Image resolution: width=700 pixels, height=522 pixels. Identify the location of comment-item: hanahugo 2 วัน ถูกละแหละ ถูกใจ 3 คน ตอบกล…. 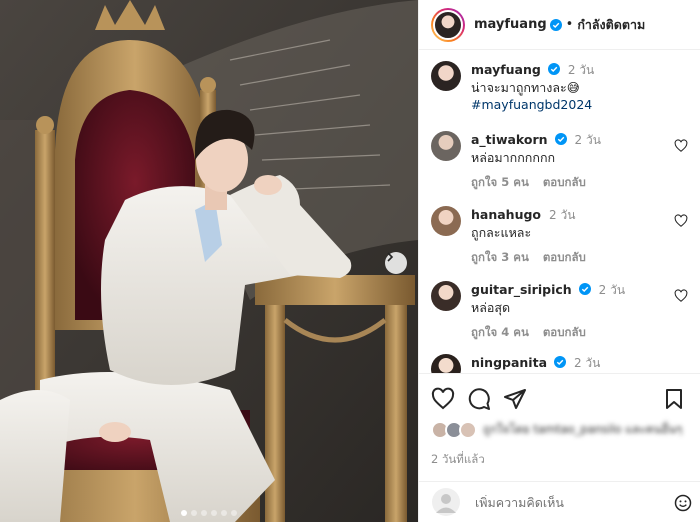
(559, 236).